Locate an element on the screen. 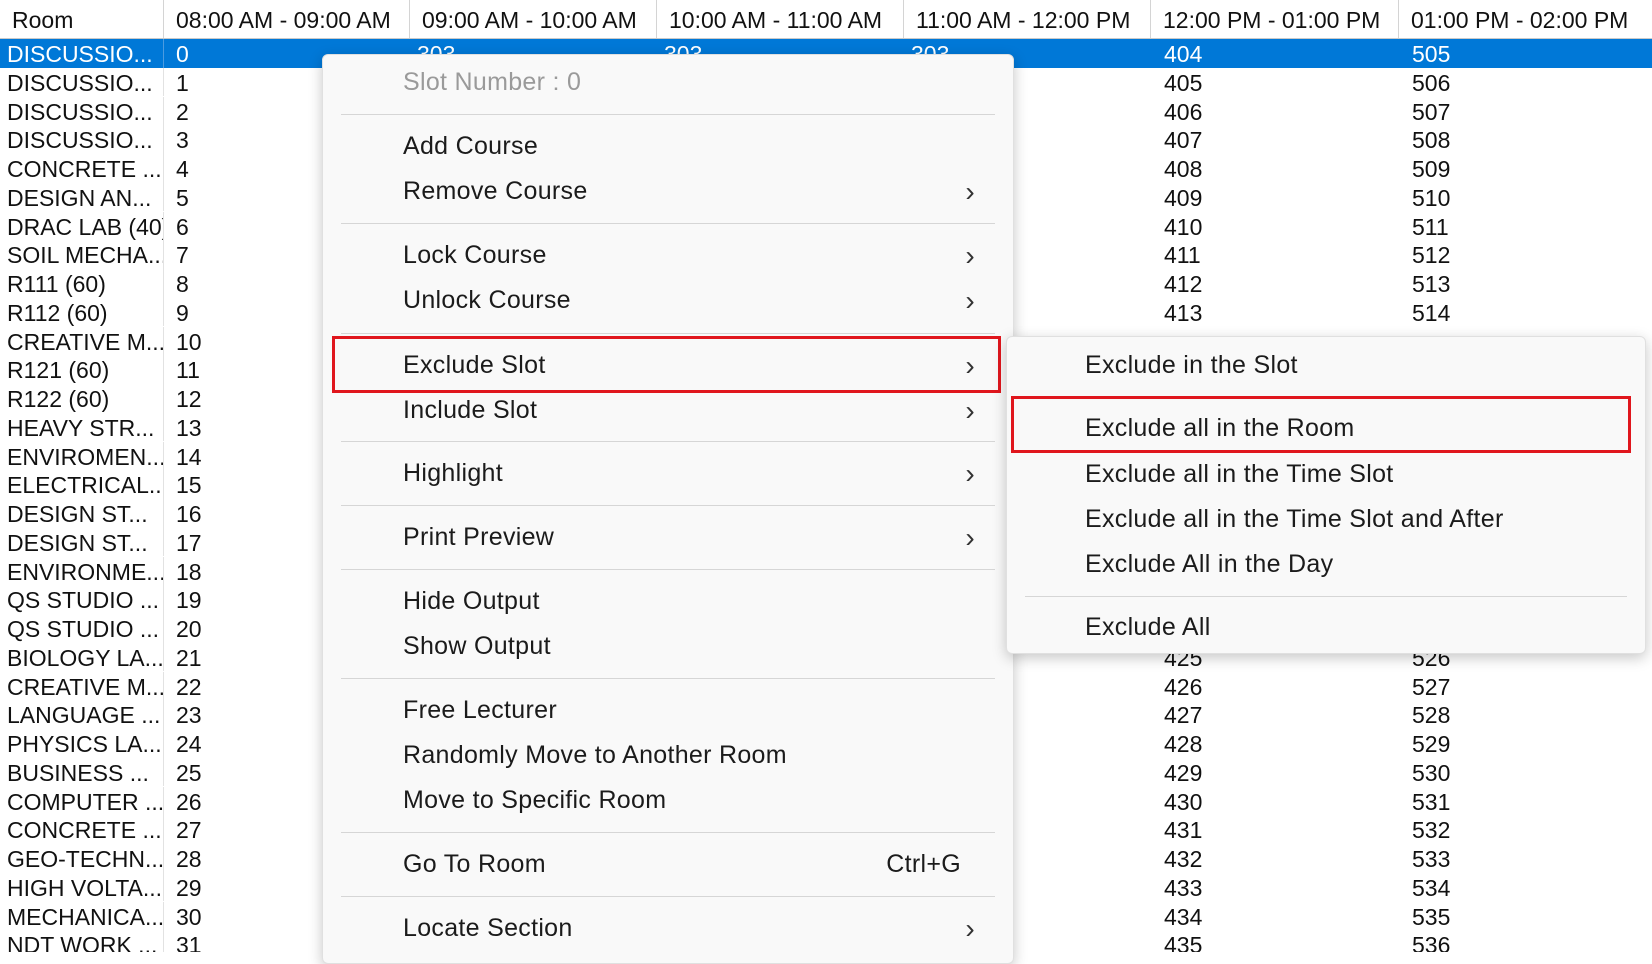 The image size is (1652, 964). slot-cell: 434 is located at coordinates (1275, 916).